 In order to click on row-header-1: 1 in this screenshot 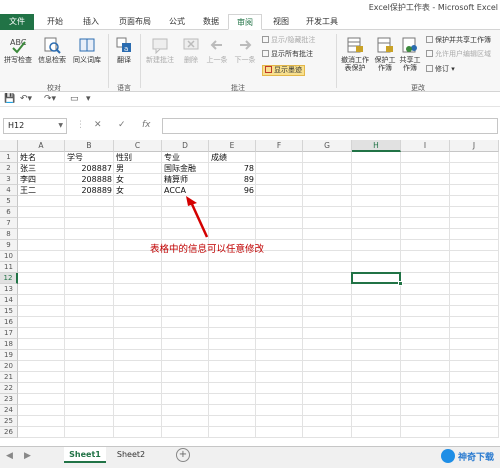, I will do `click(9, 157)`.